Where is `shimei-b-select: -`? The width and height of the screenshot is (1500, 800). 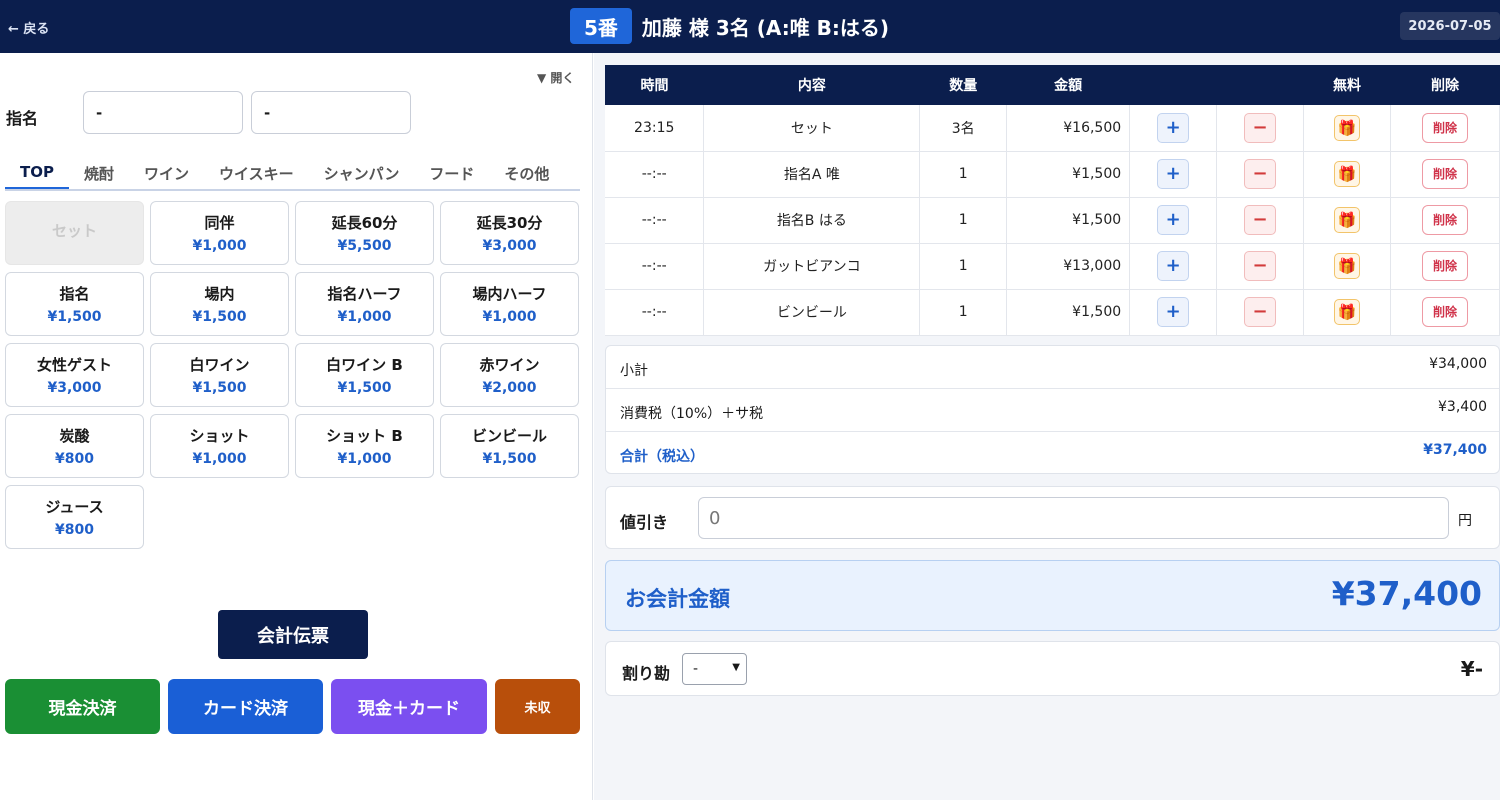 shimei-b-select: - is located at coordinates (331, 112).